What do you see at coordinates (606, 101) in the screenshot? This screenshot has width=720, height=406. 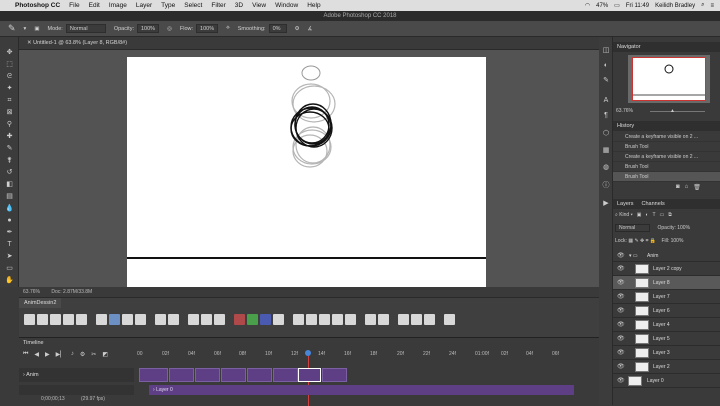 I see `type-panel-icon: A` at bounding box center [606, 101].